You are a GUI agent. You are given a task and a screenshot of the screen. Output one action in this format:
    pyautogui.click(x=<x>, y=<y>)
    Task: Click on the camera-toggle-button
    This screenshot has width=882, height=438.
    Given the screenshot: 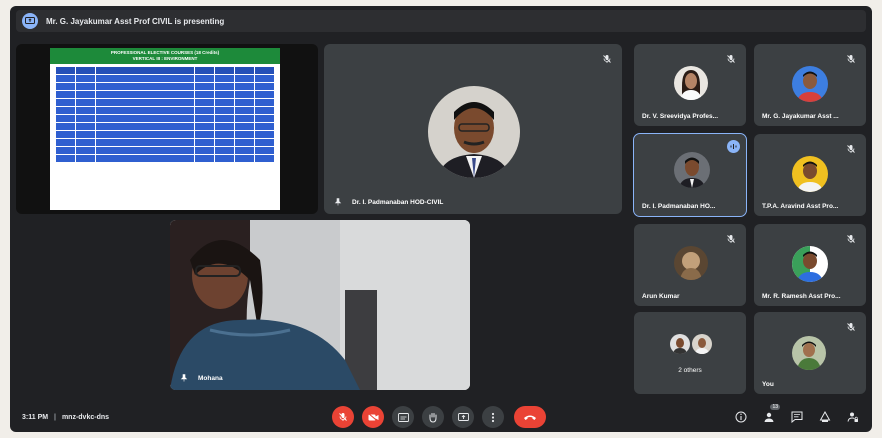 What is the action you would take?
    pyautogui.click(x=373, y=417)
    